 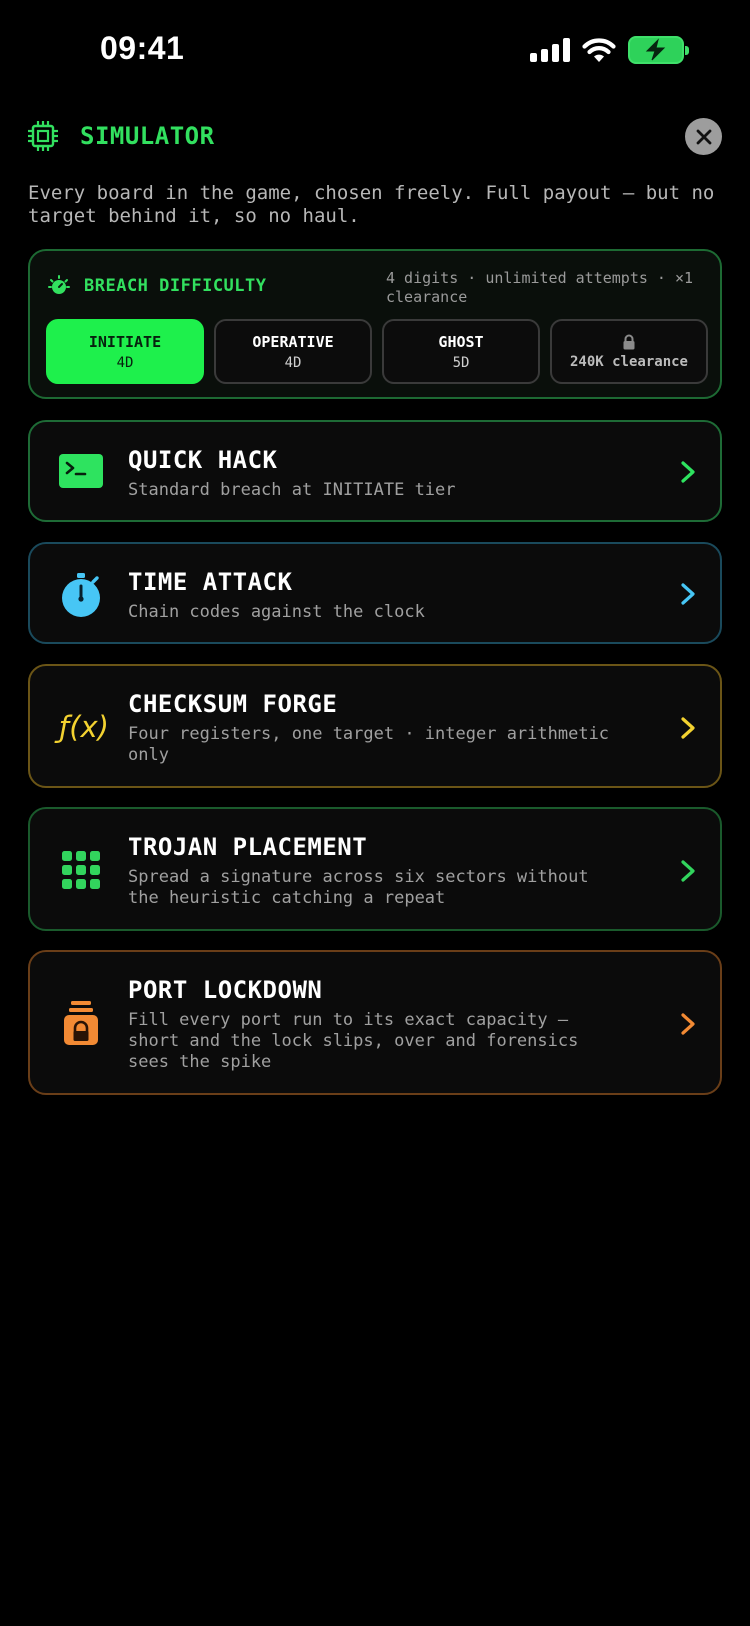 What do you see at coordinates (276, 612) in the screenshot?
I see `mode-description: Chain codes against the clock` at bounding box center [276, 612].